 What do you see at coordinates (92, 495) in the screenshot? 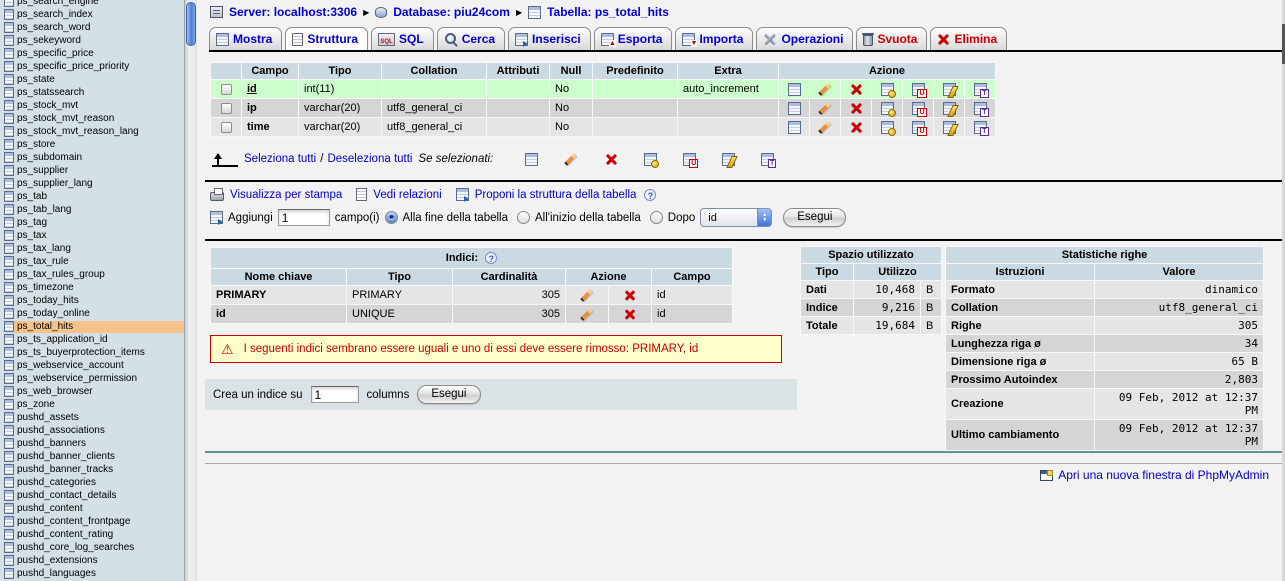
I see `sidebar-item-pushd_contact_details: pushd_contact_details` at bounding box center [92, 495].